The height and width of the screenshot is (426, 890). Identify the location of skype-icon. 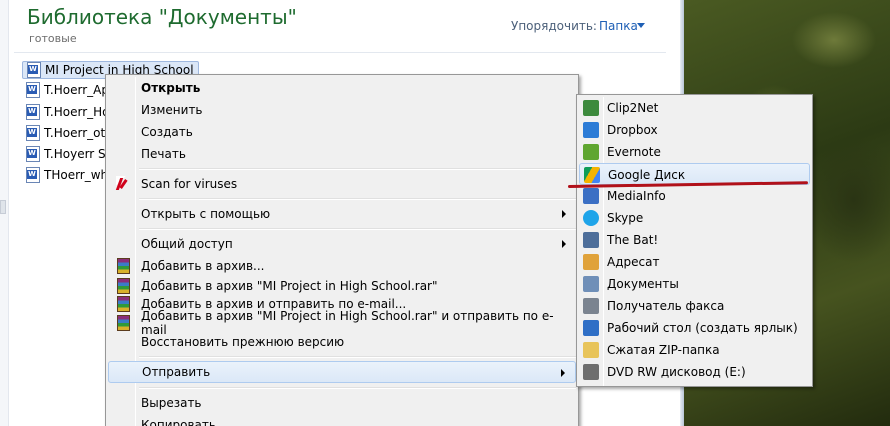
(591, 218).